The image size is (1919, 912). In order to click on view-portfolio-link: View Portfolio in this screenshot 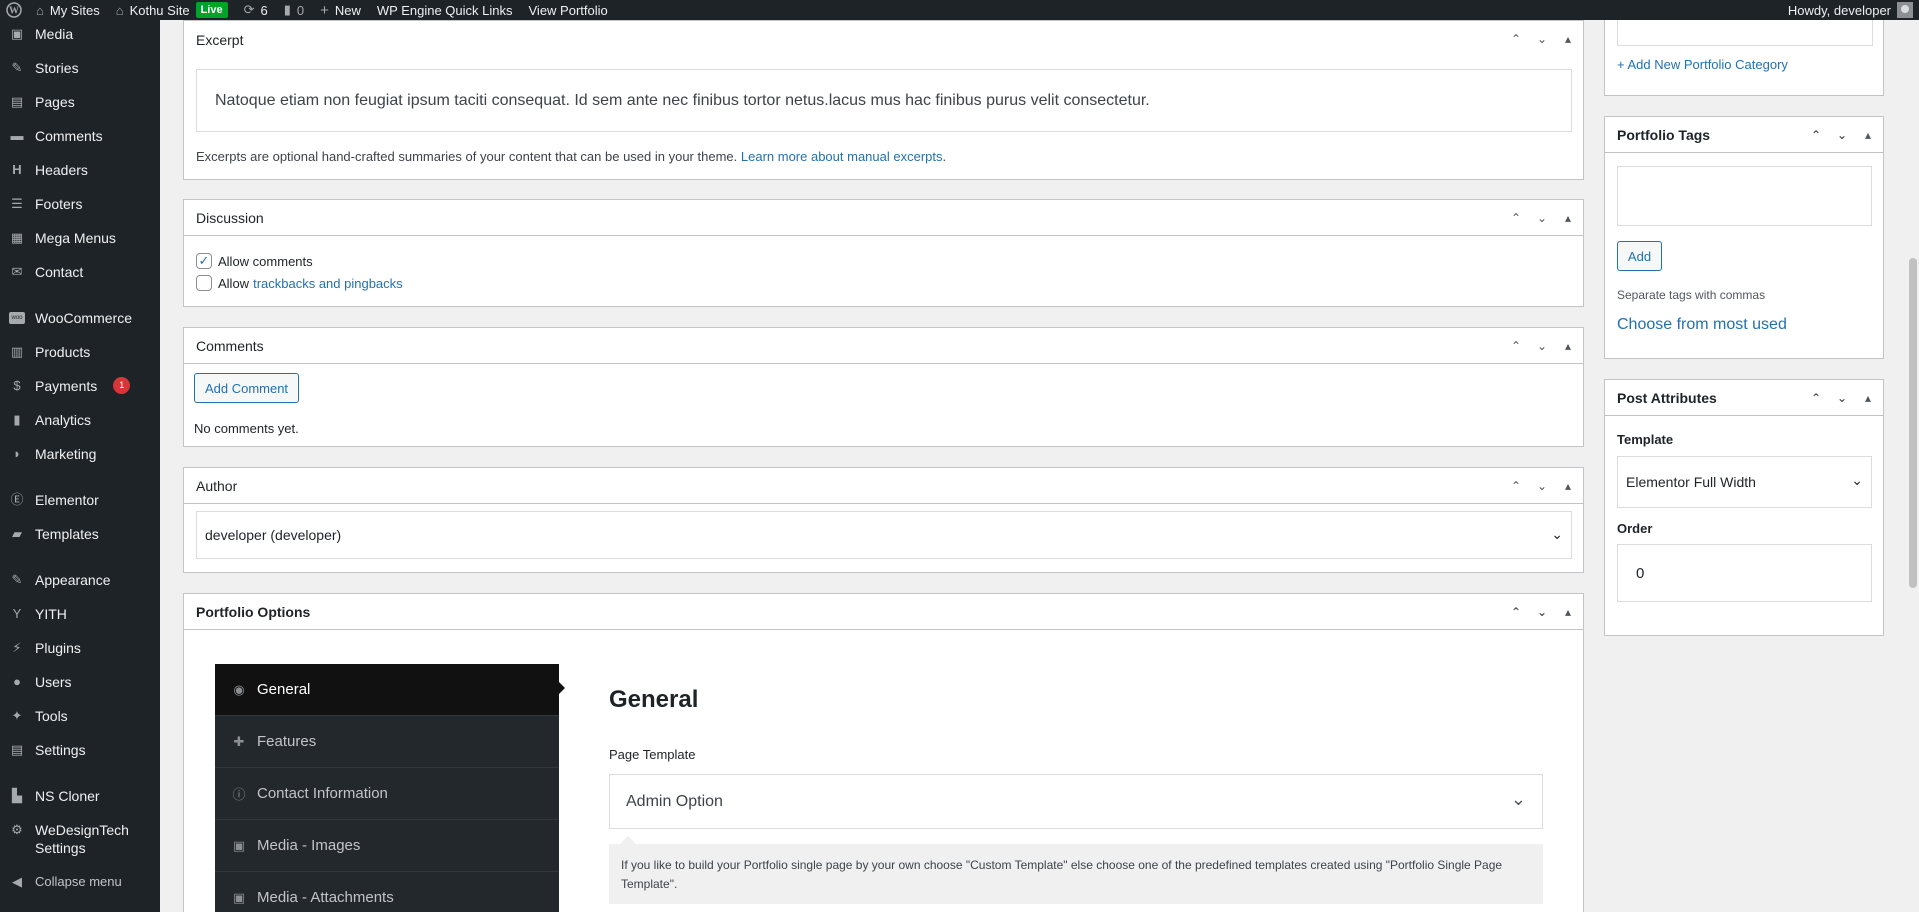, I will do `click(568, 10)`.